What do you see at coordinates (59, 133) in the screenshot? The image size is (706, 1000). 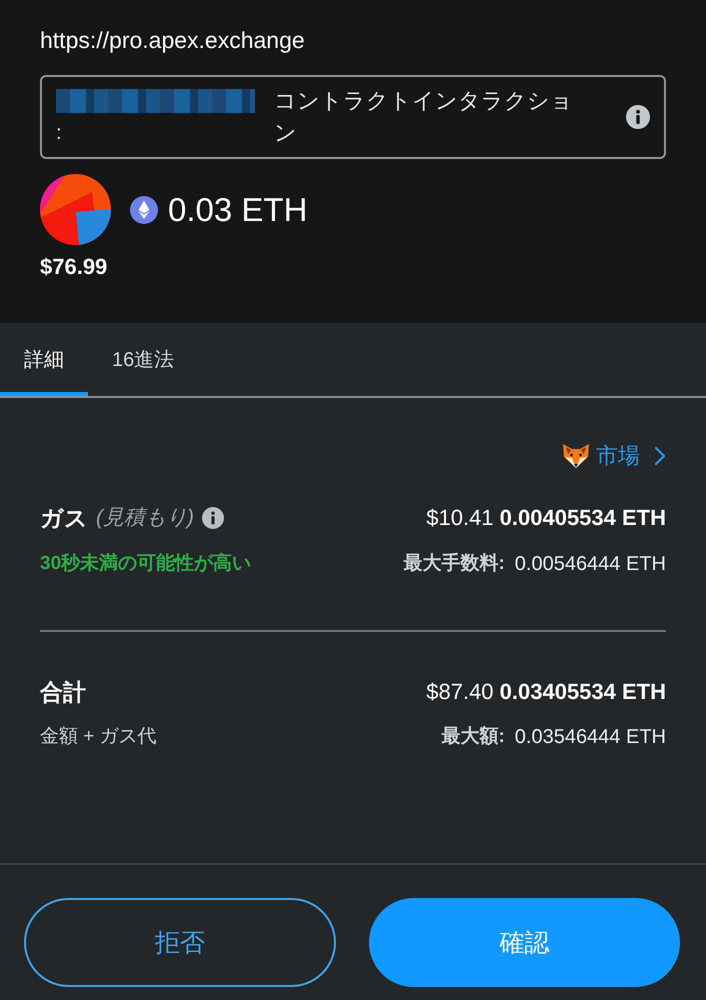 I see `address-colon: :` at bounding box center [59, 133].